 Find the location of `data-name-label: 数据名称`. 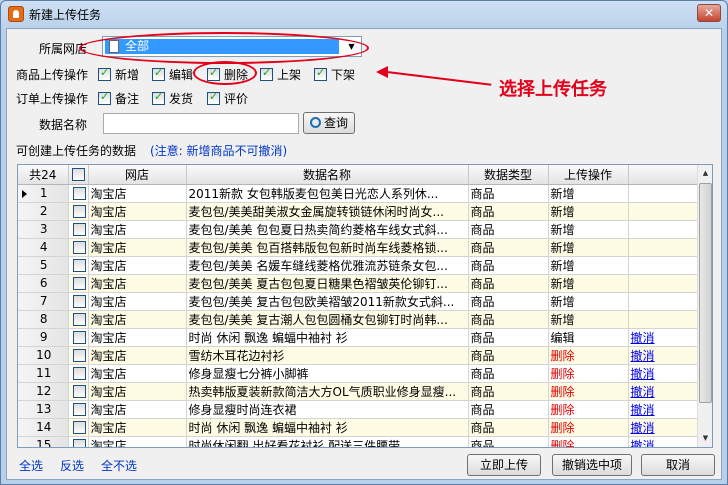

data-name-label: 数据名称 is located at coordinates (63, 125).